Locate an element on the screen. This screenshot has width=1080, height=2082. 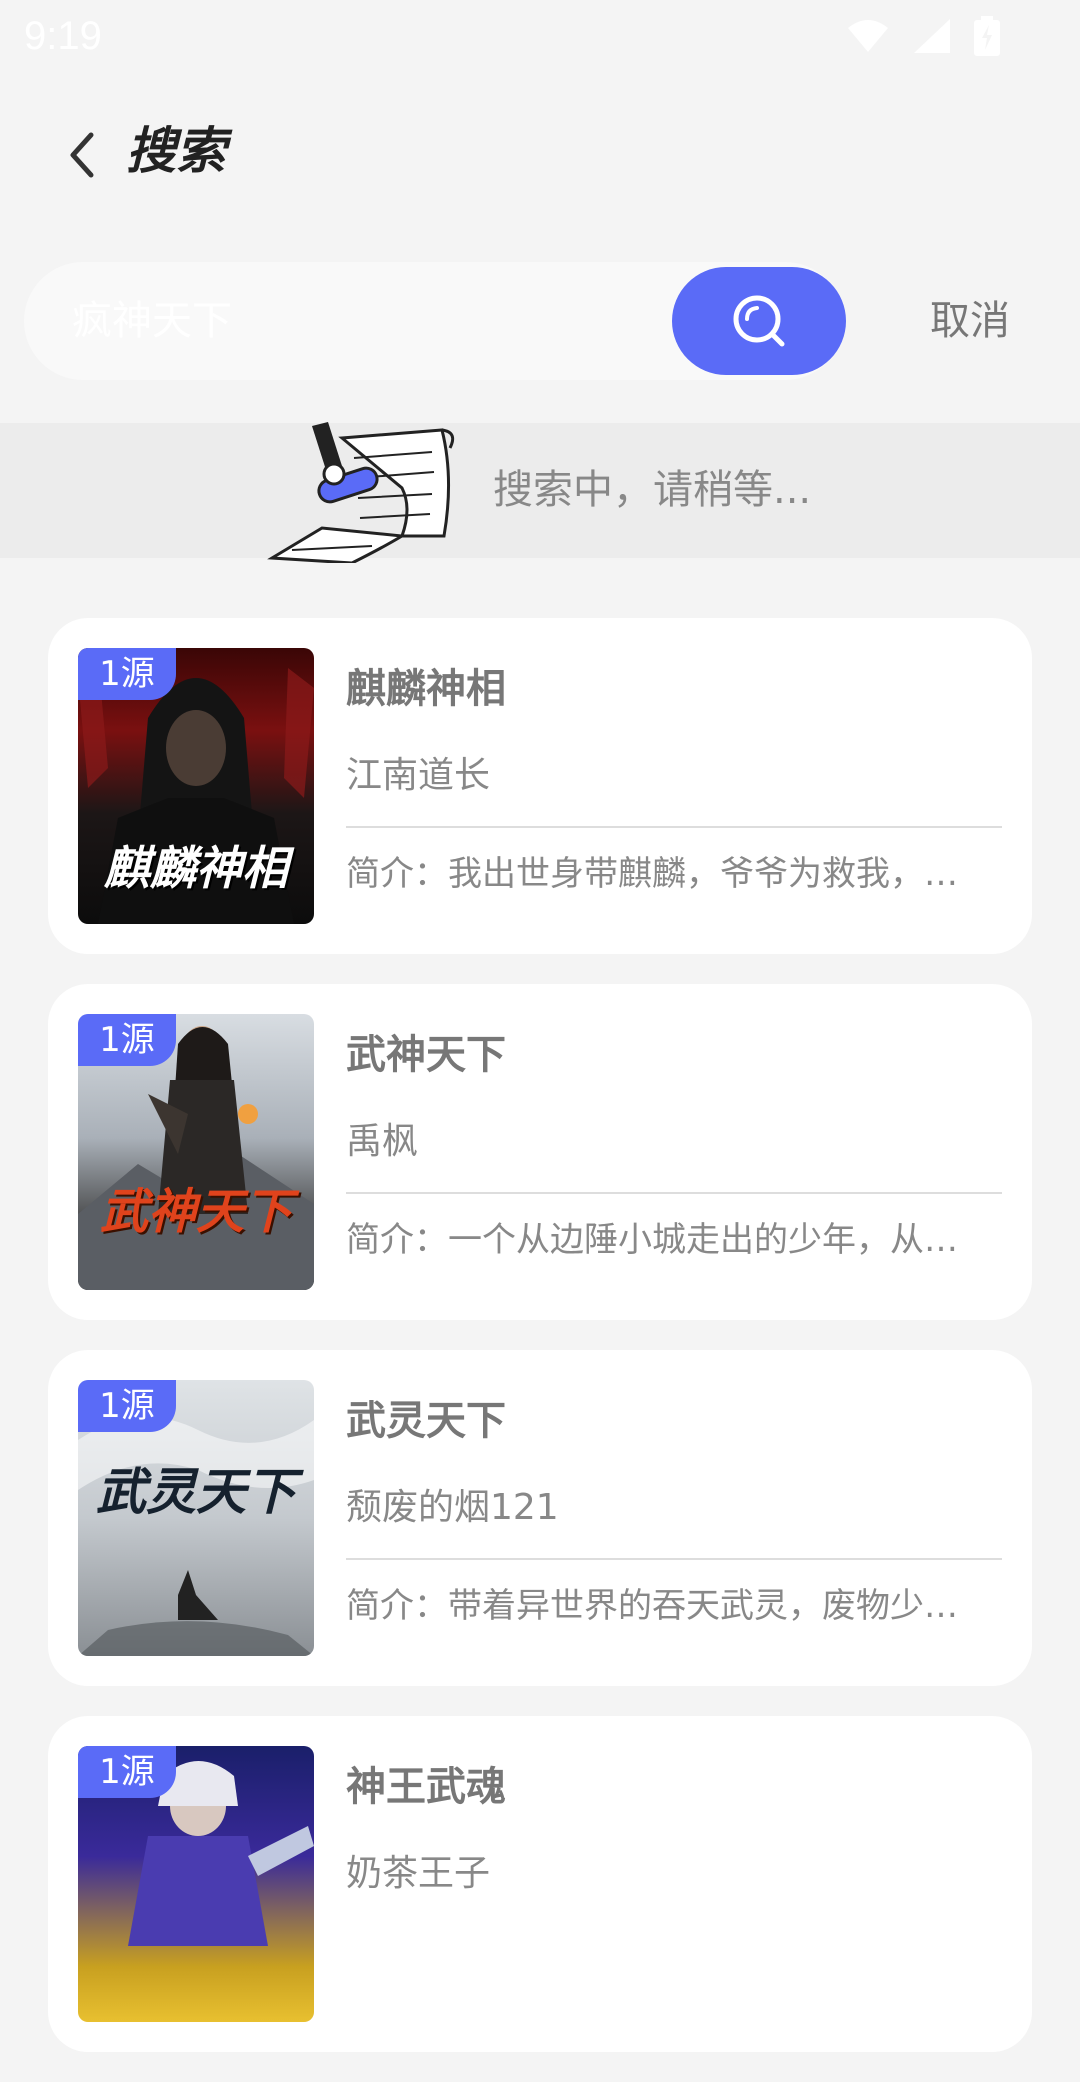
status-bar: 9:19 is located at coordinates (540, 35).